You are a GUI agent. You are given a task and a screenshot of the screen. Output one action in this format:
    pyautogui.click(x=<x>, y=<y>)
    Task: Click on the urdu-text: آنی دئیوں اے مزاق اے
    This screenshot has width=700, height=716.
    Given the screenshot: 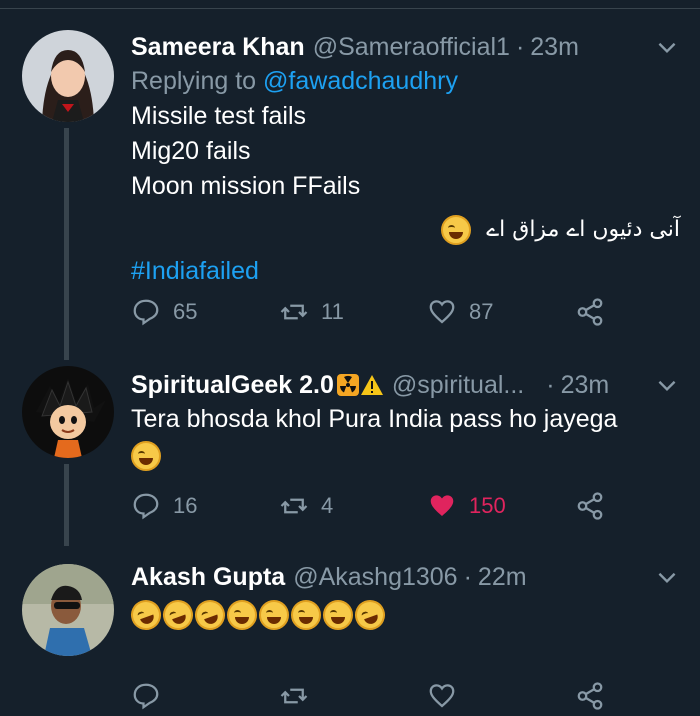 What is the action you would take?
    pyautogui.click(x=583, y=229)
    